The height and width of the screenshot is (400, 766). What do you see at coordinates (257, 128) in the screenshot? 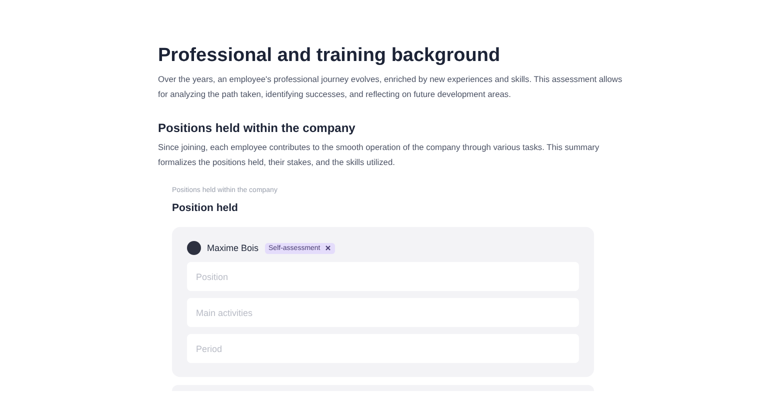
I see `section-heading: Positions held within the company` at bounding box center [257, 128].